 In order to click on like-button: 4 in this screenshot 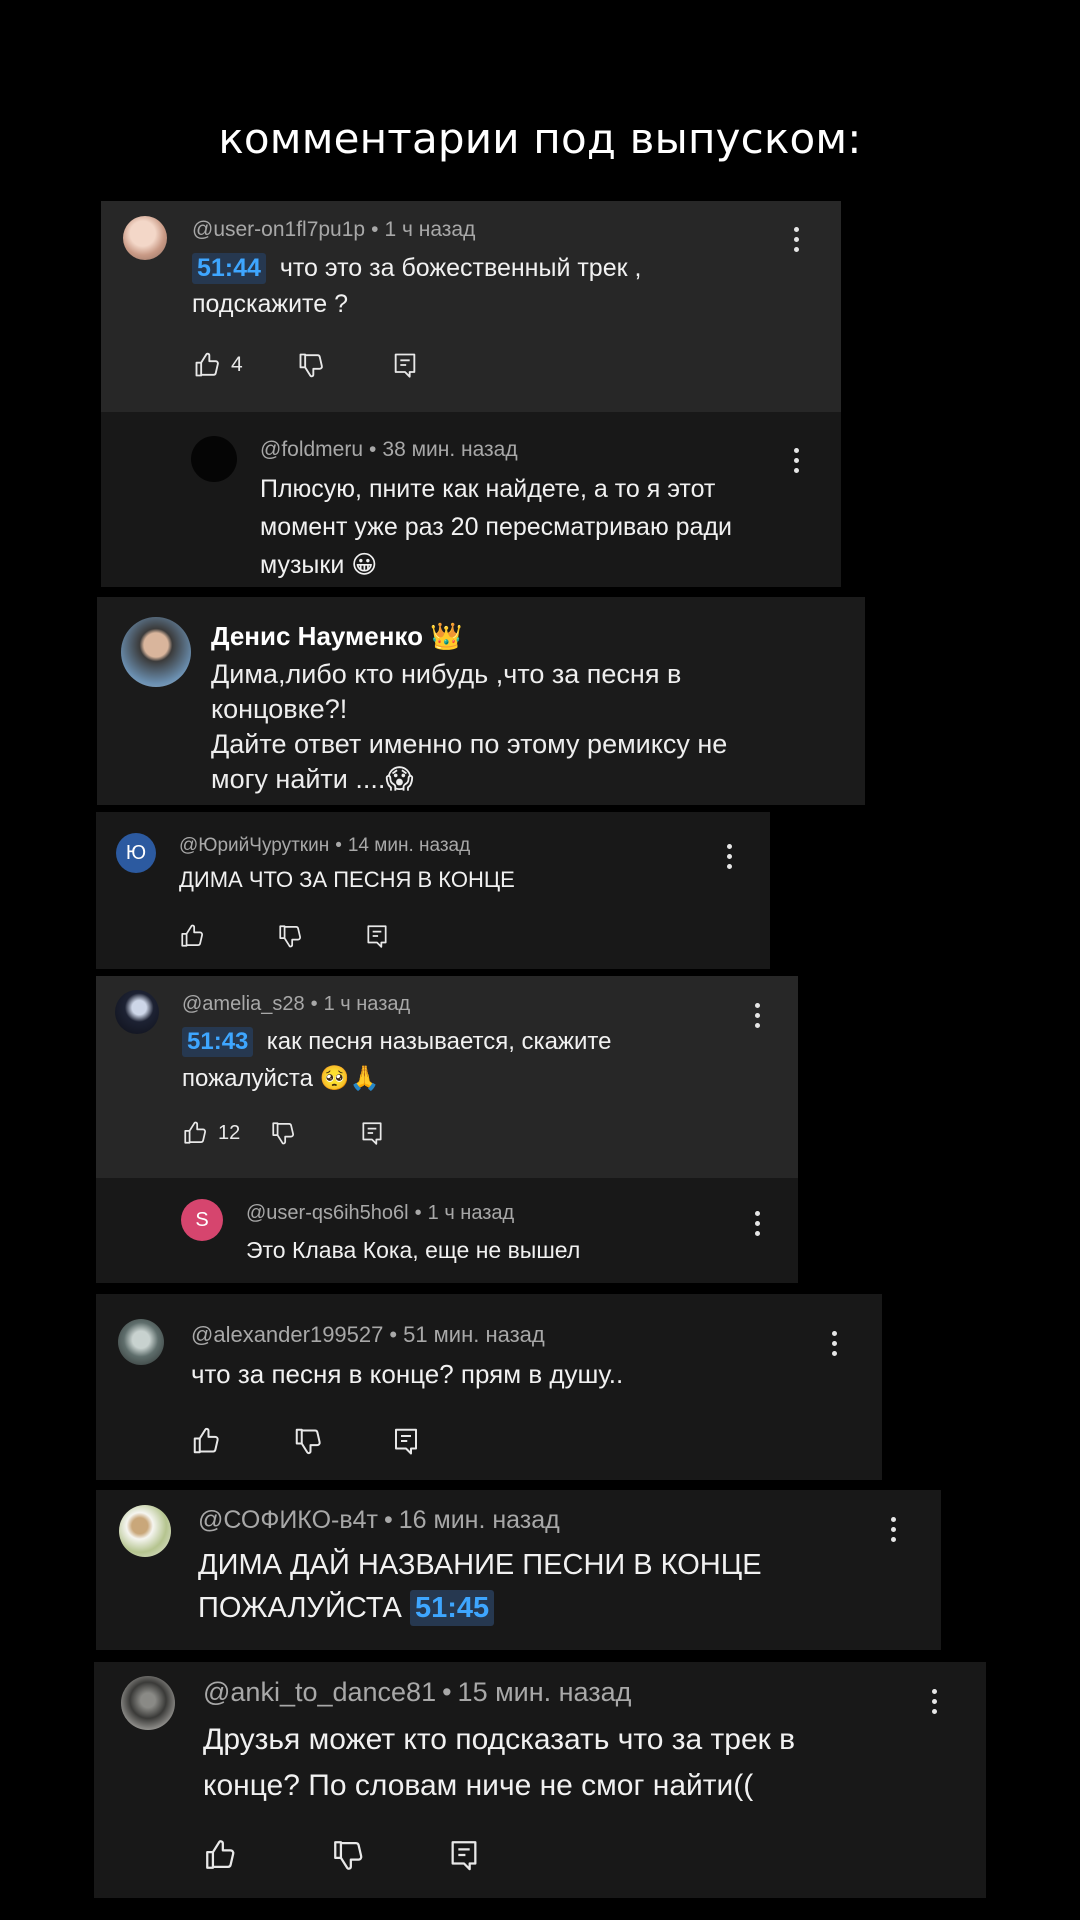, I will do `click(218, 365)`.